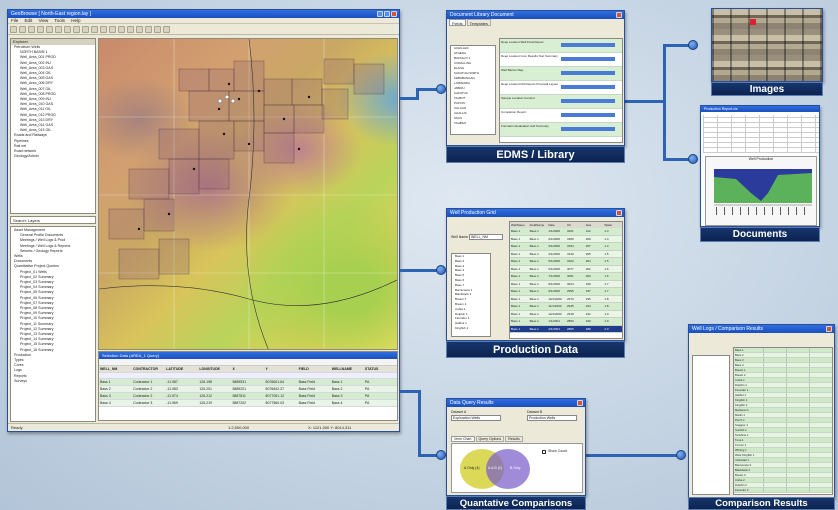 Image resolution: width=838 pixels, height=510 pixels. Describe the element at coordinates (139, 29) in the screenshot. I see `label-icon` at that location.